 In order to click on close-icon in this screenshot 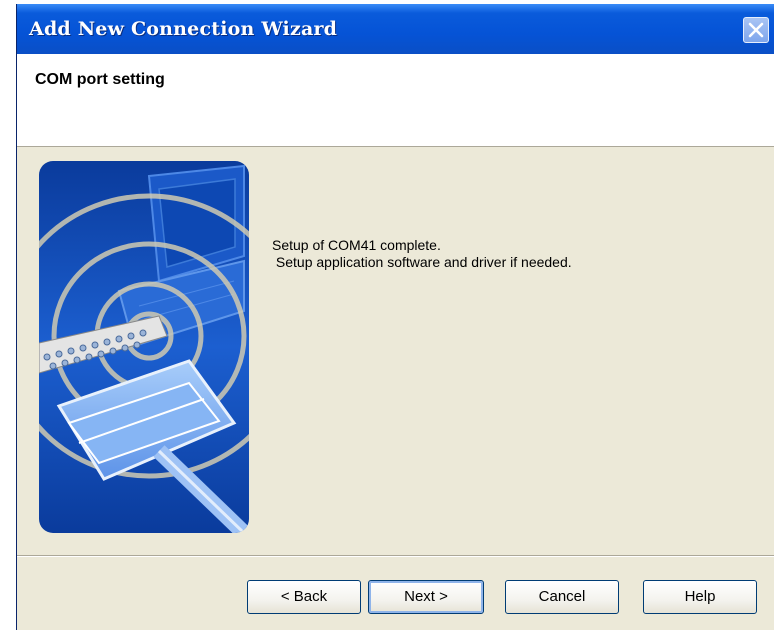, I will do `click(756, 30)`.